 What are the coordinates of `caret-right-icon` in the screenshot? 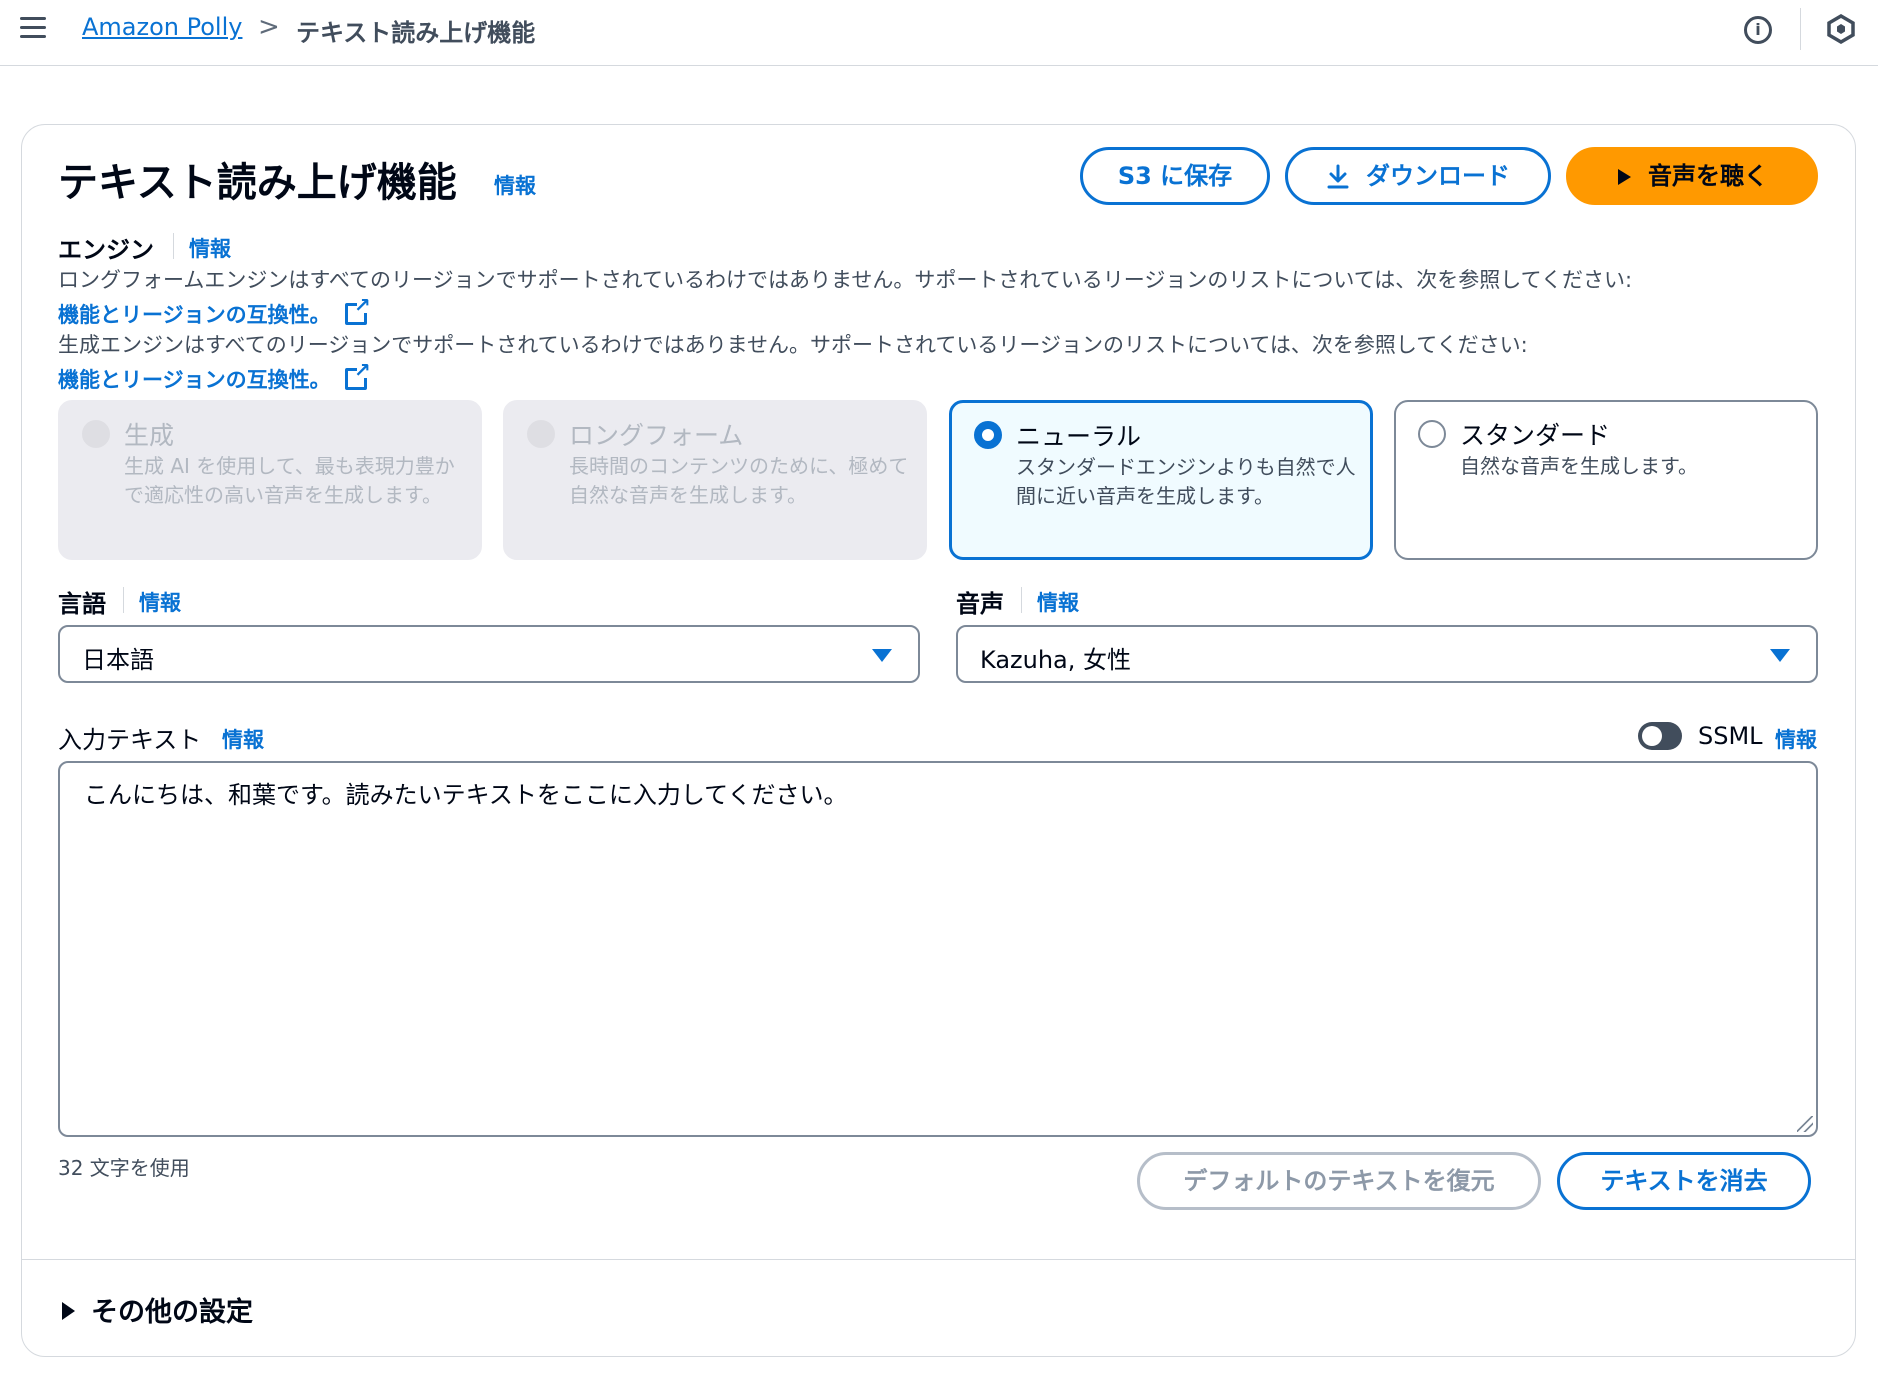 It's located at (68, 1311).